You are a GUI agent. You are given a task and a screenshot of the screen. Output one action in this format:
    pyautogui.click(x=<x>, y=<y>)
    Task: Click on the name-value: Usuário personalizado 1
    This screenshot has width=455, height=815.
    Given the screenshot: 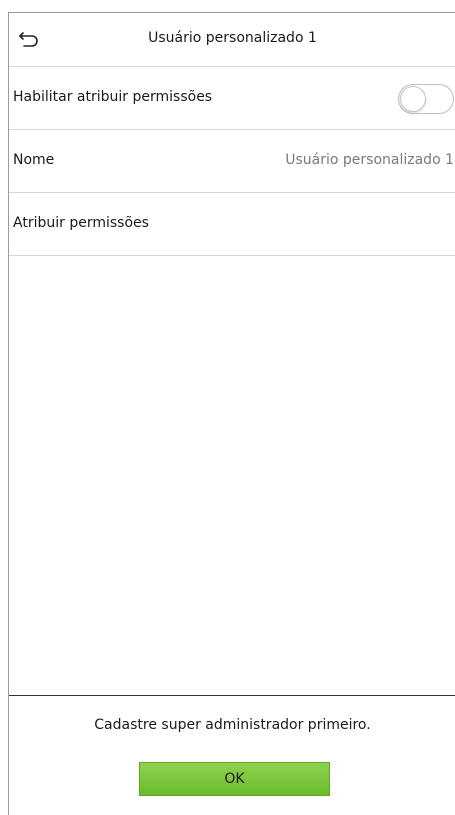 What is the action you would take?
    pyautogui.click(x=369, y=160)
    